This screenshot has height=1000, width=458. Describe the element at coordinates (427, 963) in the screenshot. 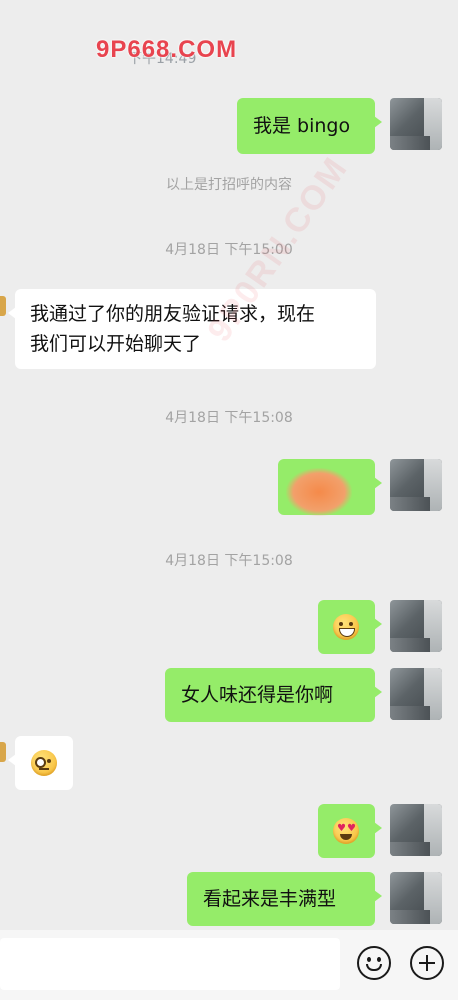

I see `plus-icon` at that location.